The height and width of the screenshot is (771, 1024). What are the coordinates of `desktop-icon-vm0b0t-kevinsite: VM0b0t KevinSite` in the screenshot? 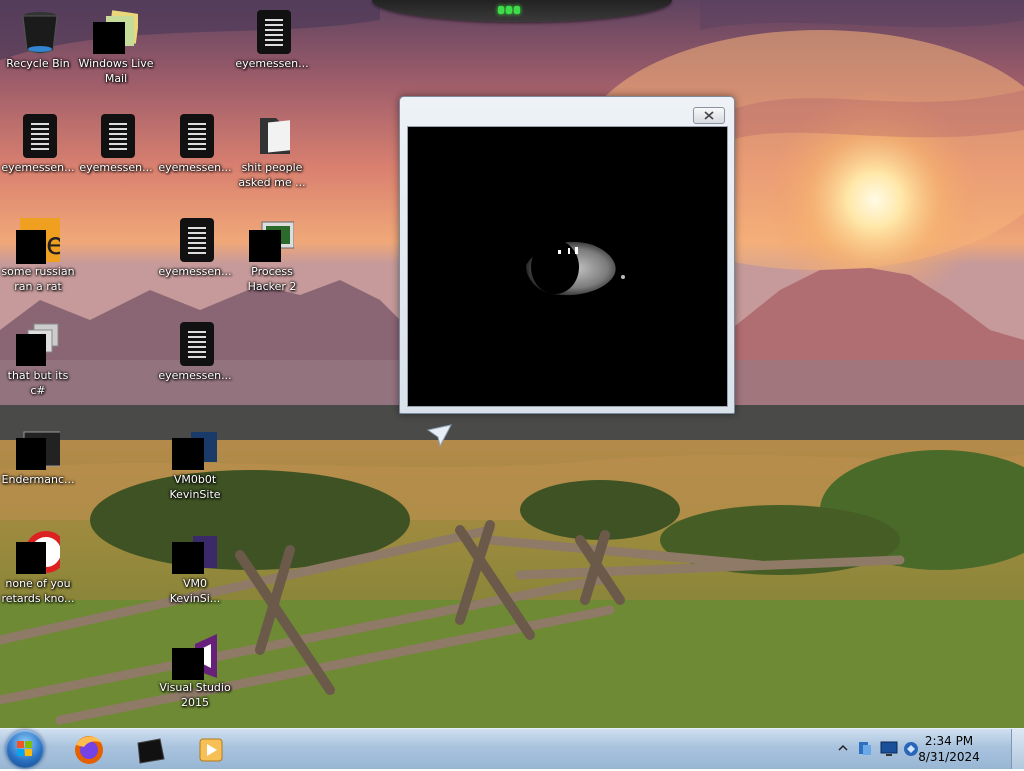 It's located at (195, 468).